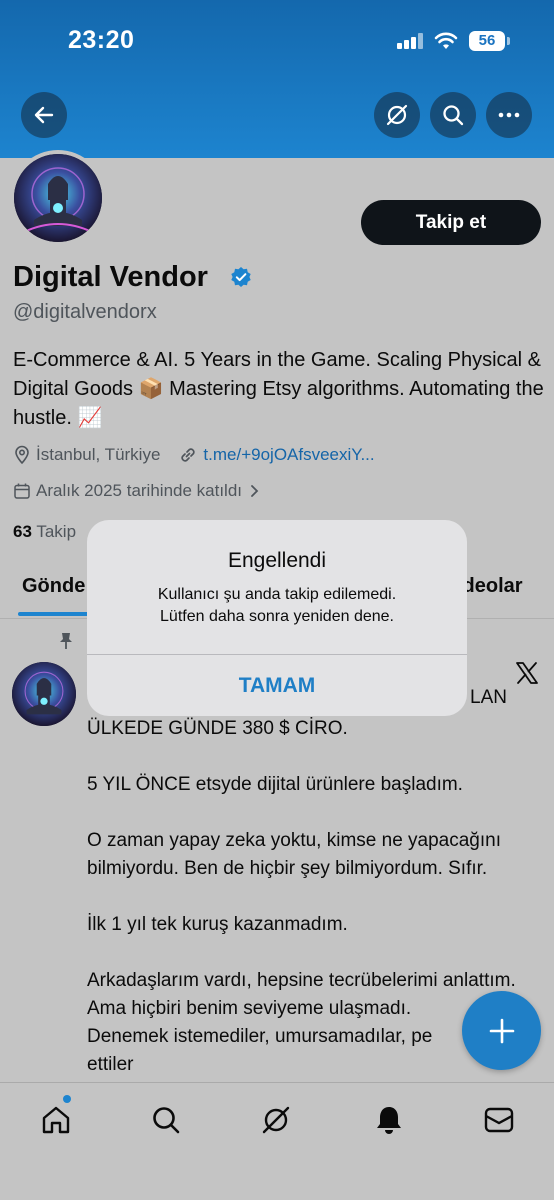 Image resolution: width=554 pixels, height=1200 pixels. I want to click on mail-icon, so click(499, 1120).